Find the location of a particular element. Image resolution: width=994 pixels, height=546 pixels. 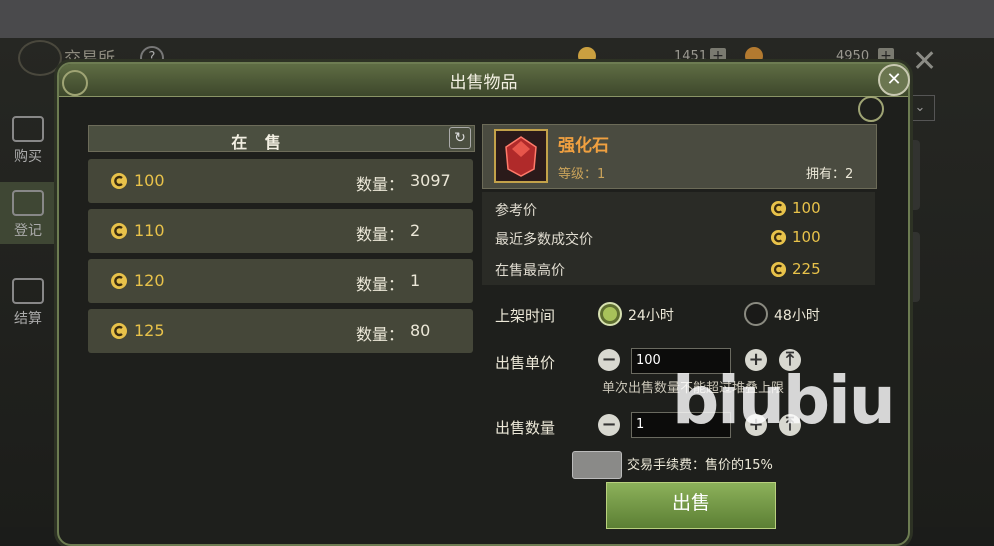

quantity-value: 1 is located at coordinates (415, 280).